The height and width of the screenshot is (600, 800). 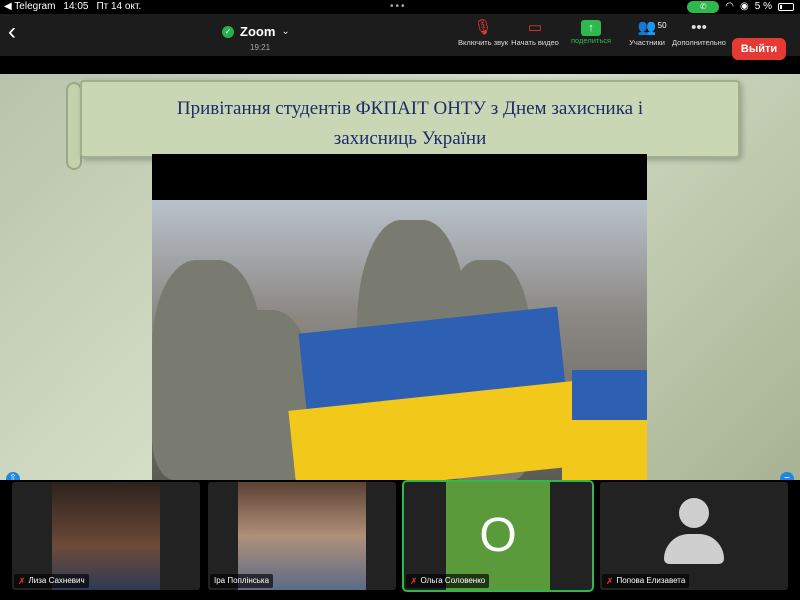 What do you see at coordinates (591, 40) in the screenshot?
I see `share-label: поделиться` at bounding box center [591, 40].